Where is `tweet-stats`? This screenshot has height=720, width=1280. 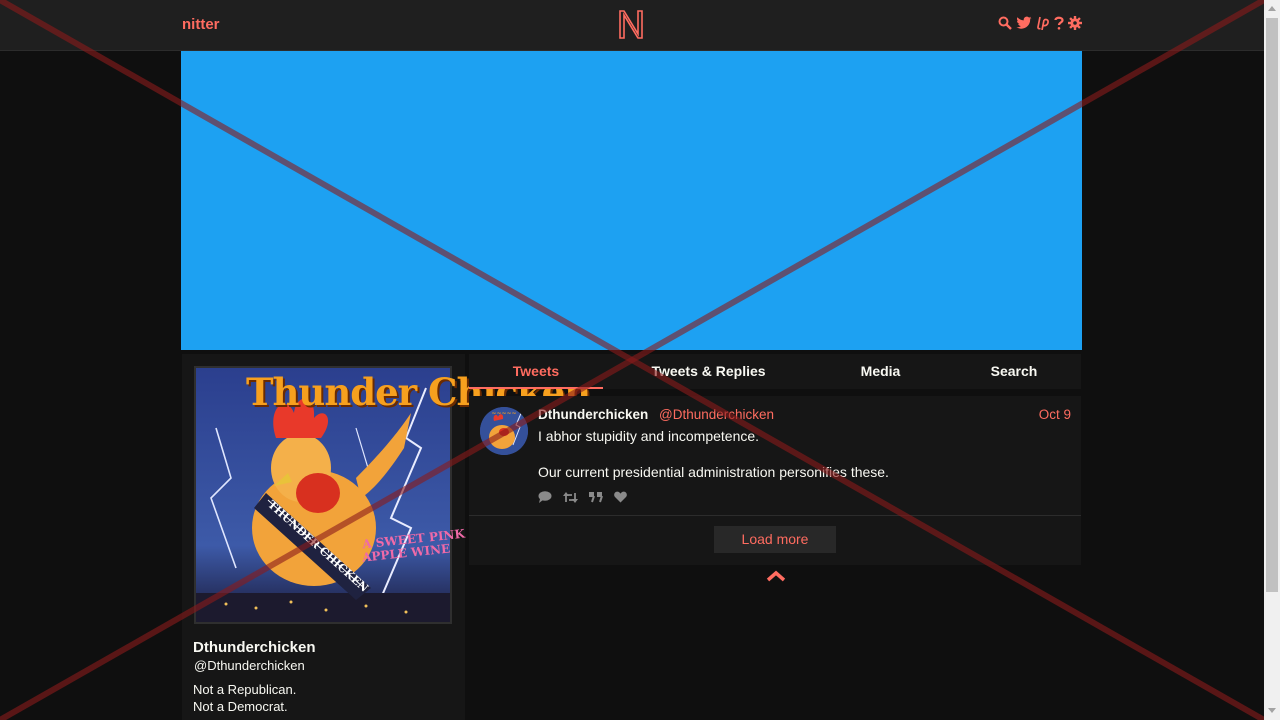
tweet-stats is located at coordinates (582, 499).